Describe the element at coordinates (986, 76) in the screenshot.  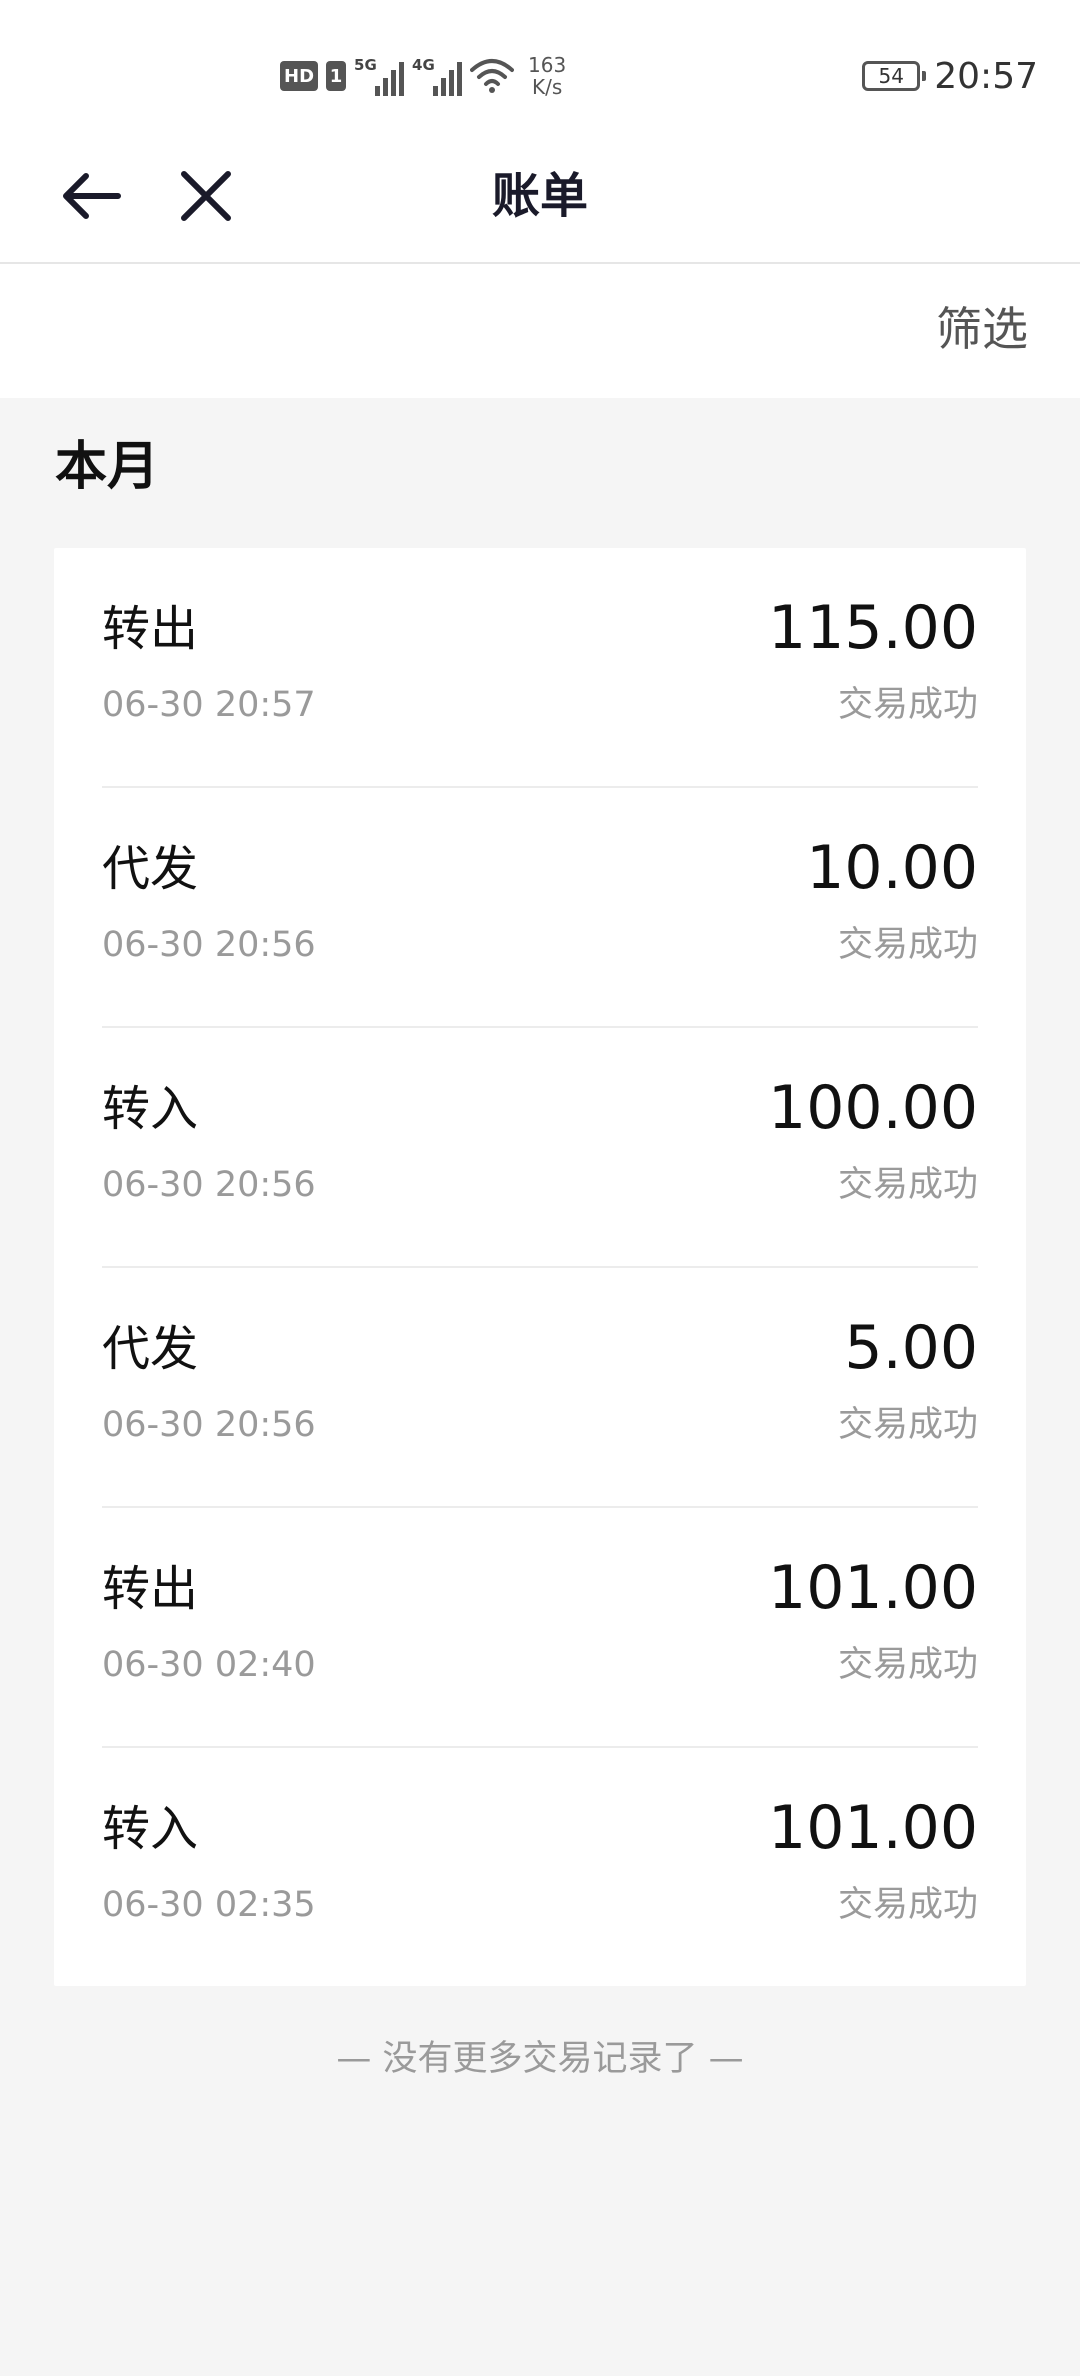
I see `status-time: 20:57` at that location.